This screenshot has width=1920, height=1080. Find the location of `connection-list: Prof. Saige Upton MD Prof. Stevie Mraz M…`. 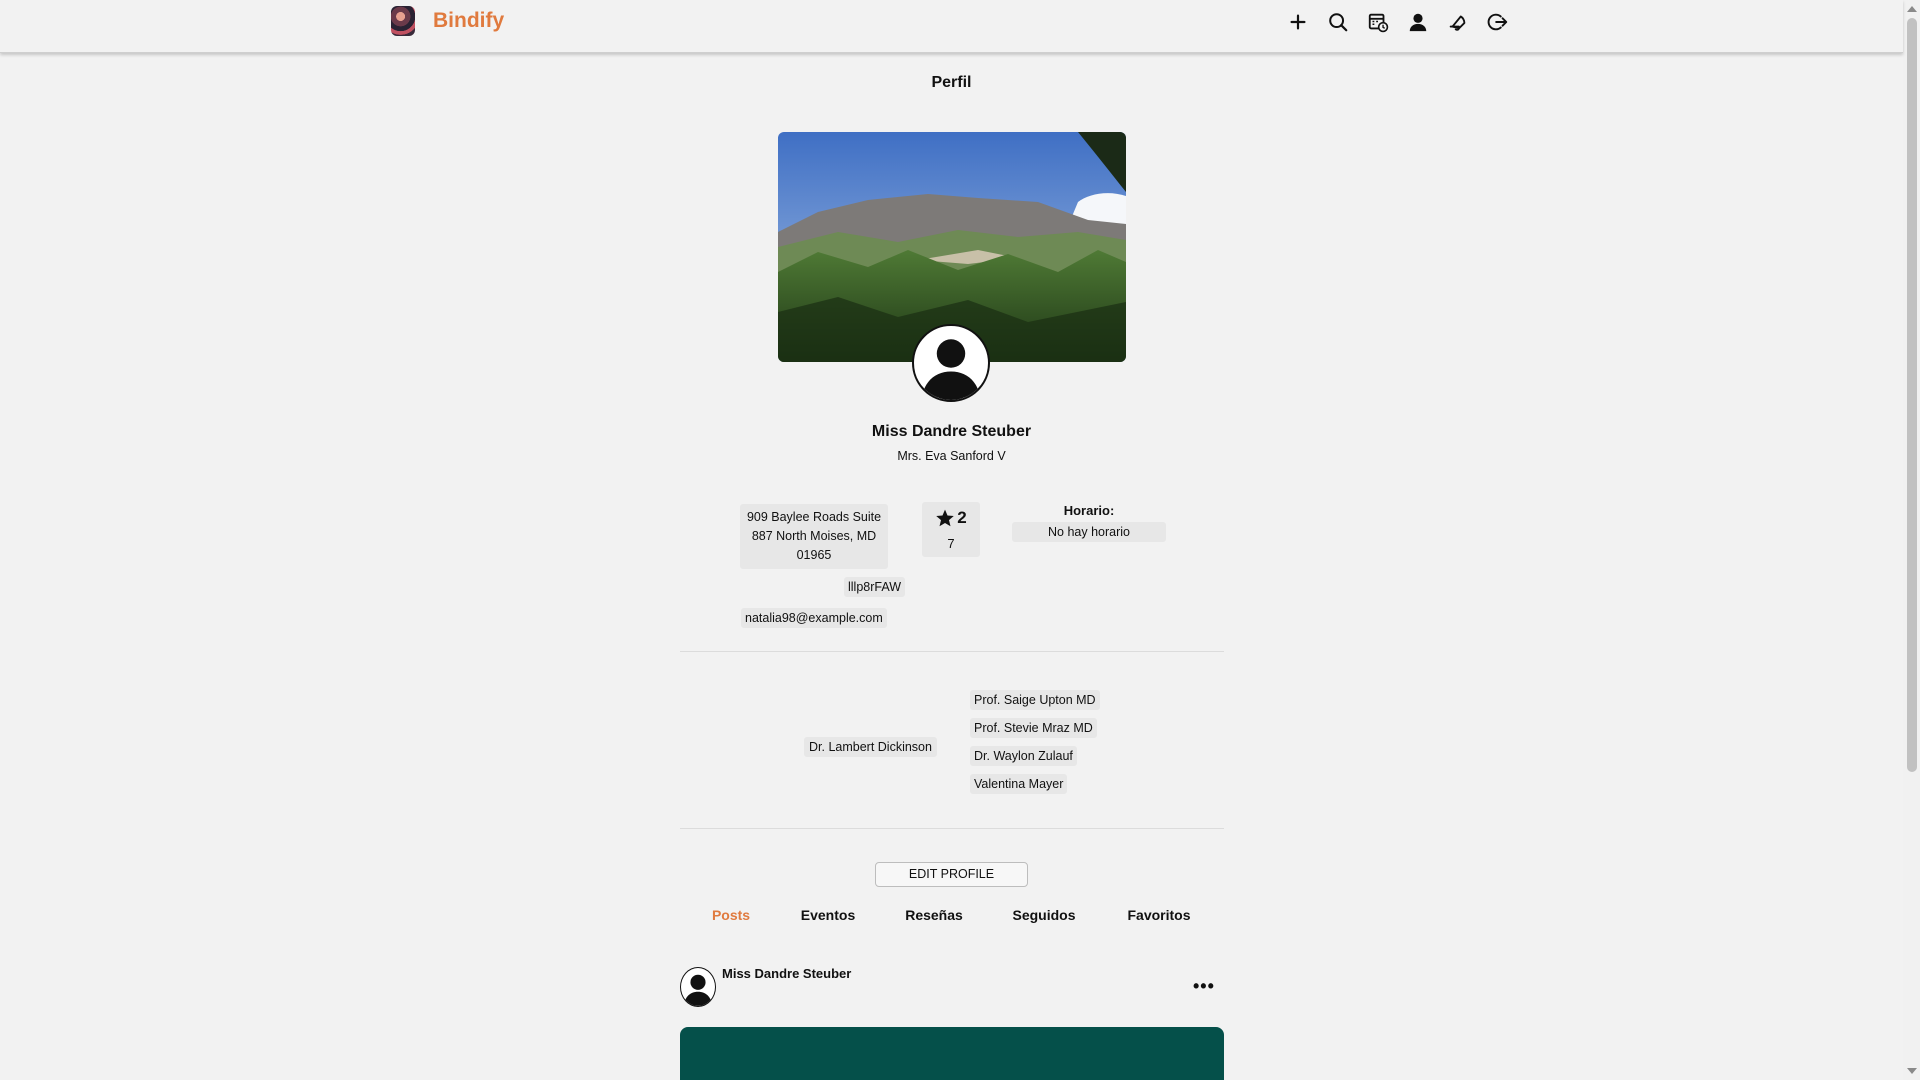

connection-list: Prof. Saige Upton MD Prof. Stevie Mraz M… is located at coordinates (1035, 746).